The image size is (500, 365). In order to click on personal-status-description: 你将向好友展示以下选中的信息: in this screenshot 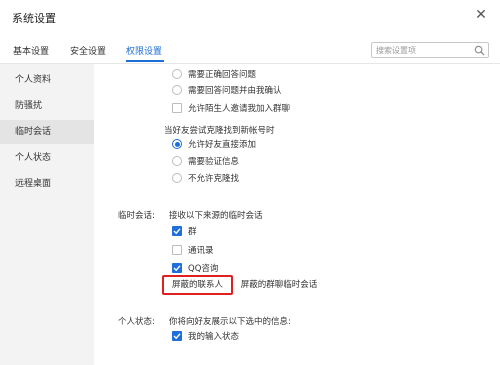, I will do `click(230, 322)`.